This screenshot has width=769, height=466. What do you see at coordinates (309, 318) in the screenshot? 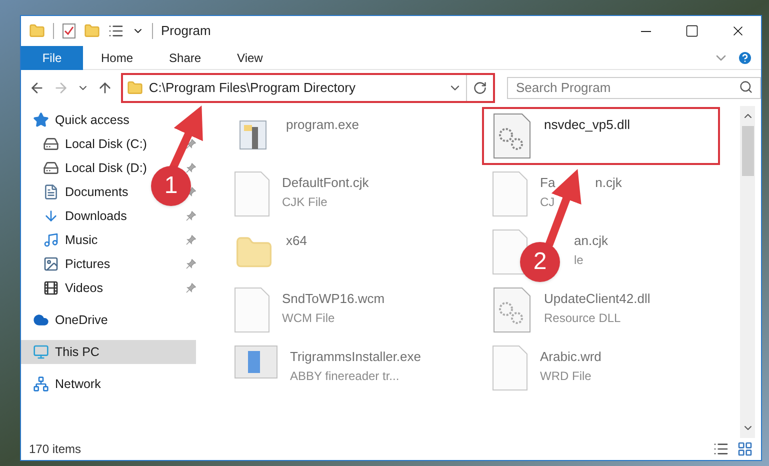
I see `file-type: WCM File` at bounding box center [309, 318].